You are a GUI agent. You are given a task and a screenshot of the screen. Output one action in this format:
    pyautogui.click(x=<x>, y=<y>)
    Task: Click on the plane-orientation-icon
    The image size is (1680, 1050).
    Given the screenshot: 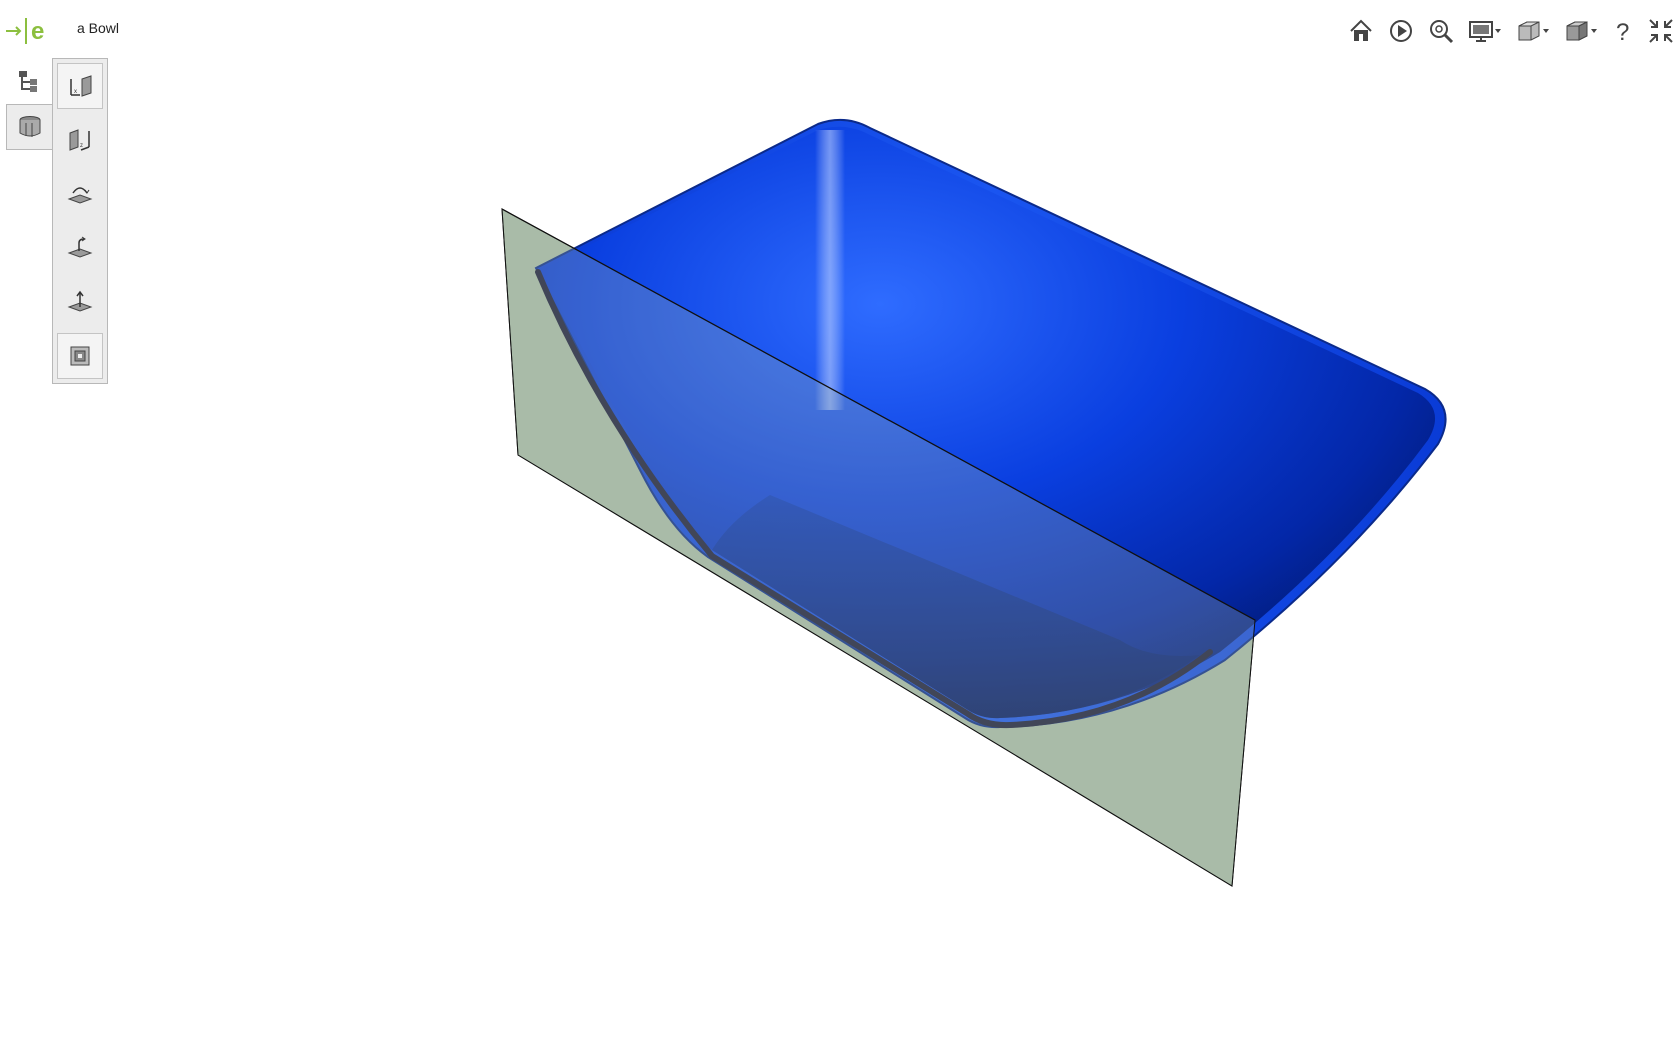 What is the action you would take?
    pyautogui.click(x=80, y=247)
    